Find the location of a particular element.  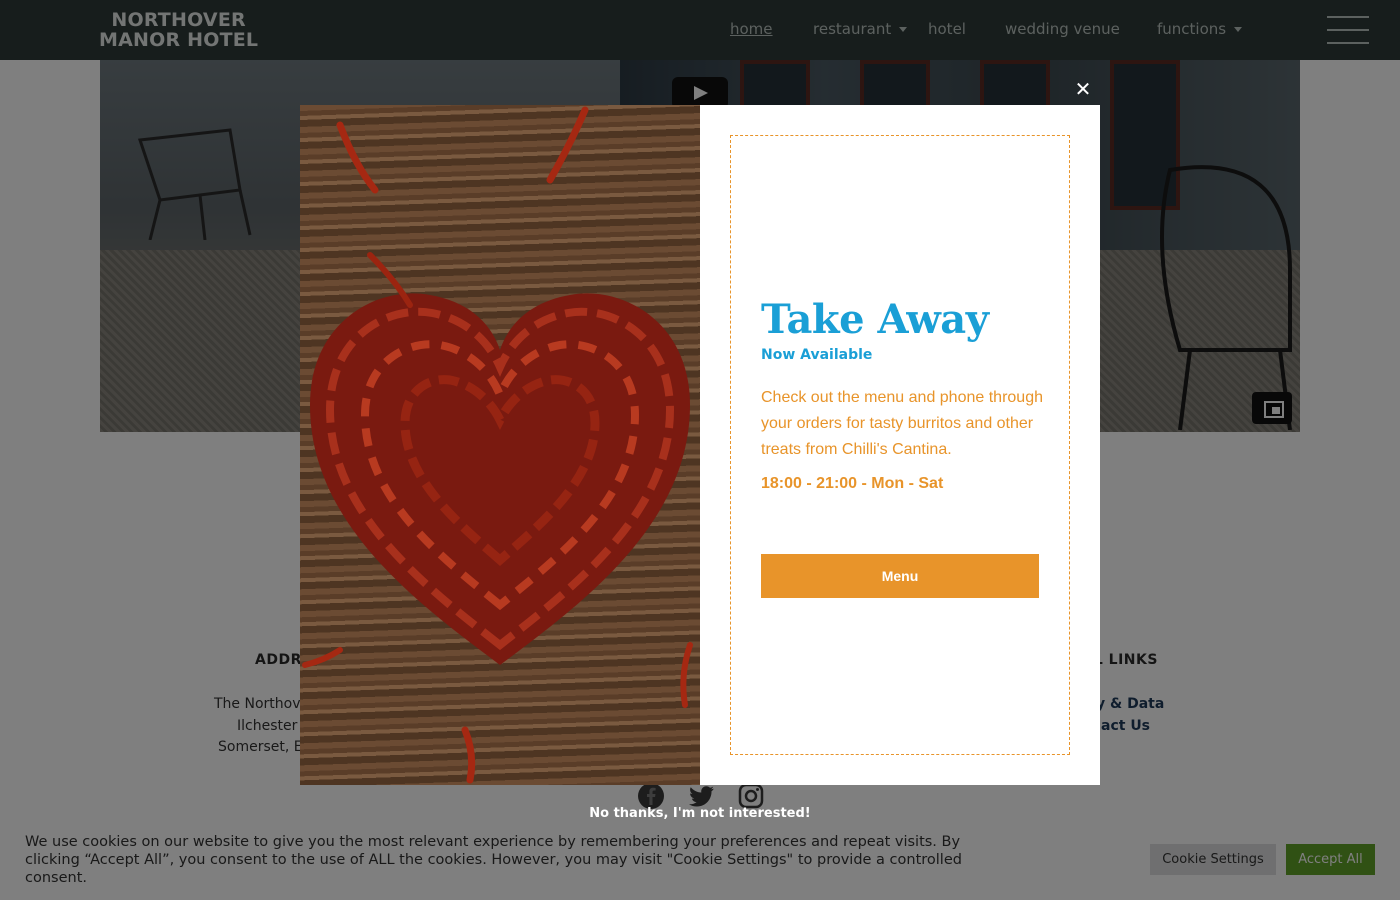

dismiss-popup-link: No thanks, I'm not interested! is located at coordinates (700, 813).